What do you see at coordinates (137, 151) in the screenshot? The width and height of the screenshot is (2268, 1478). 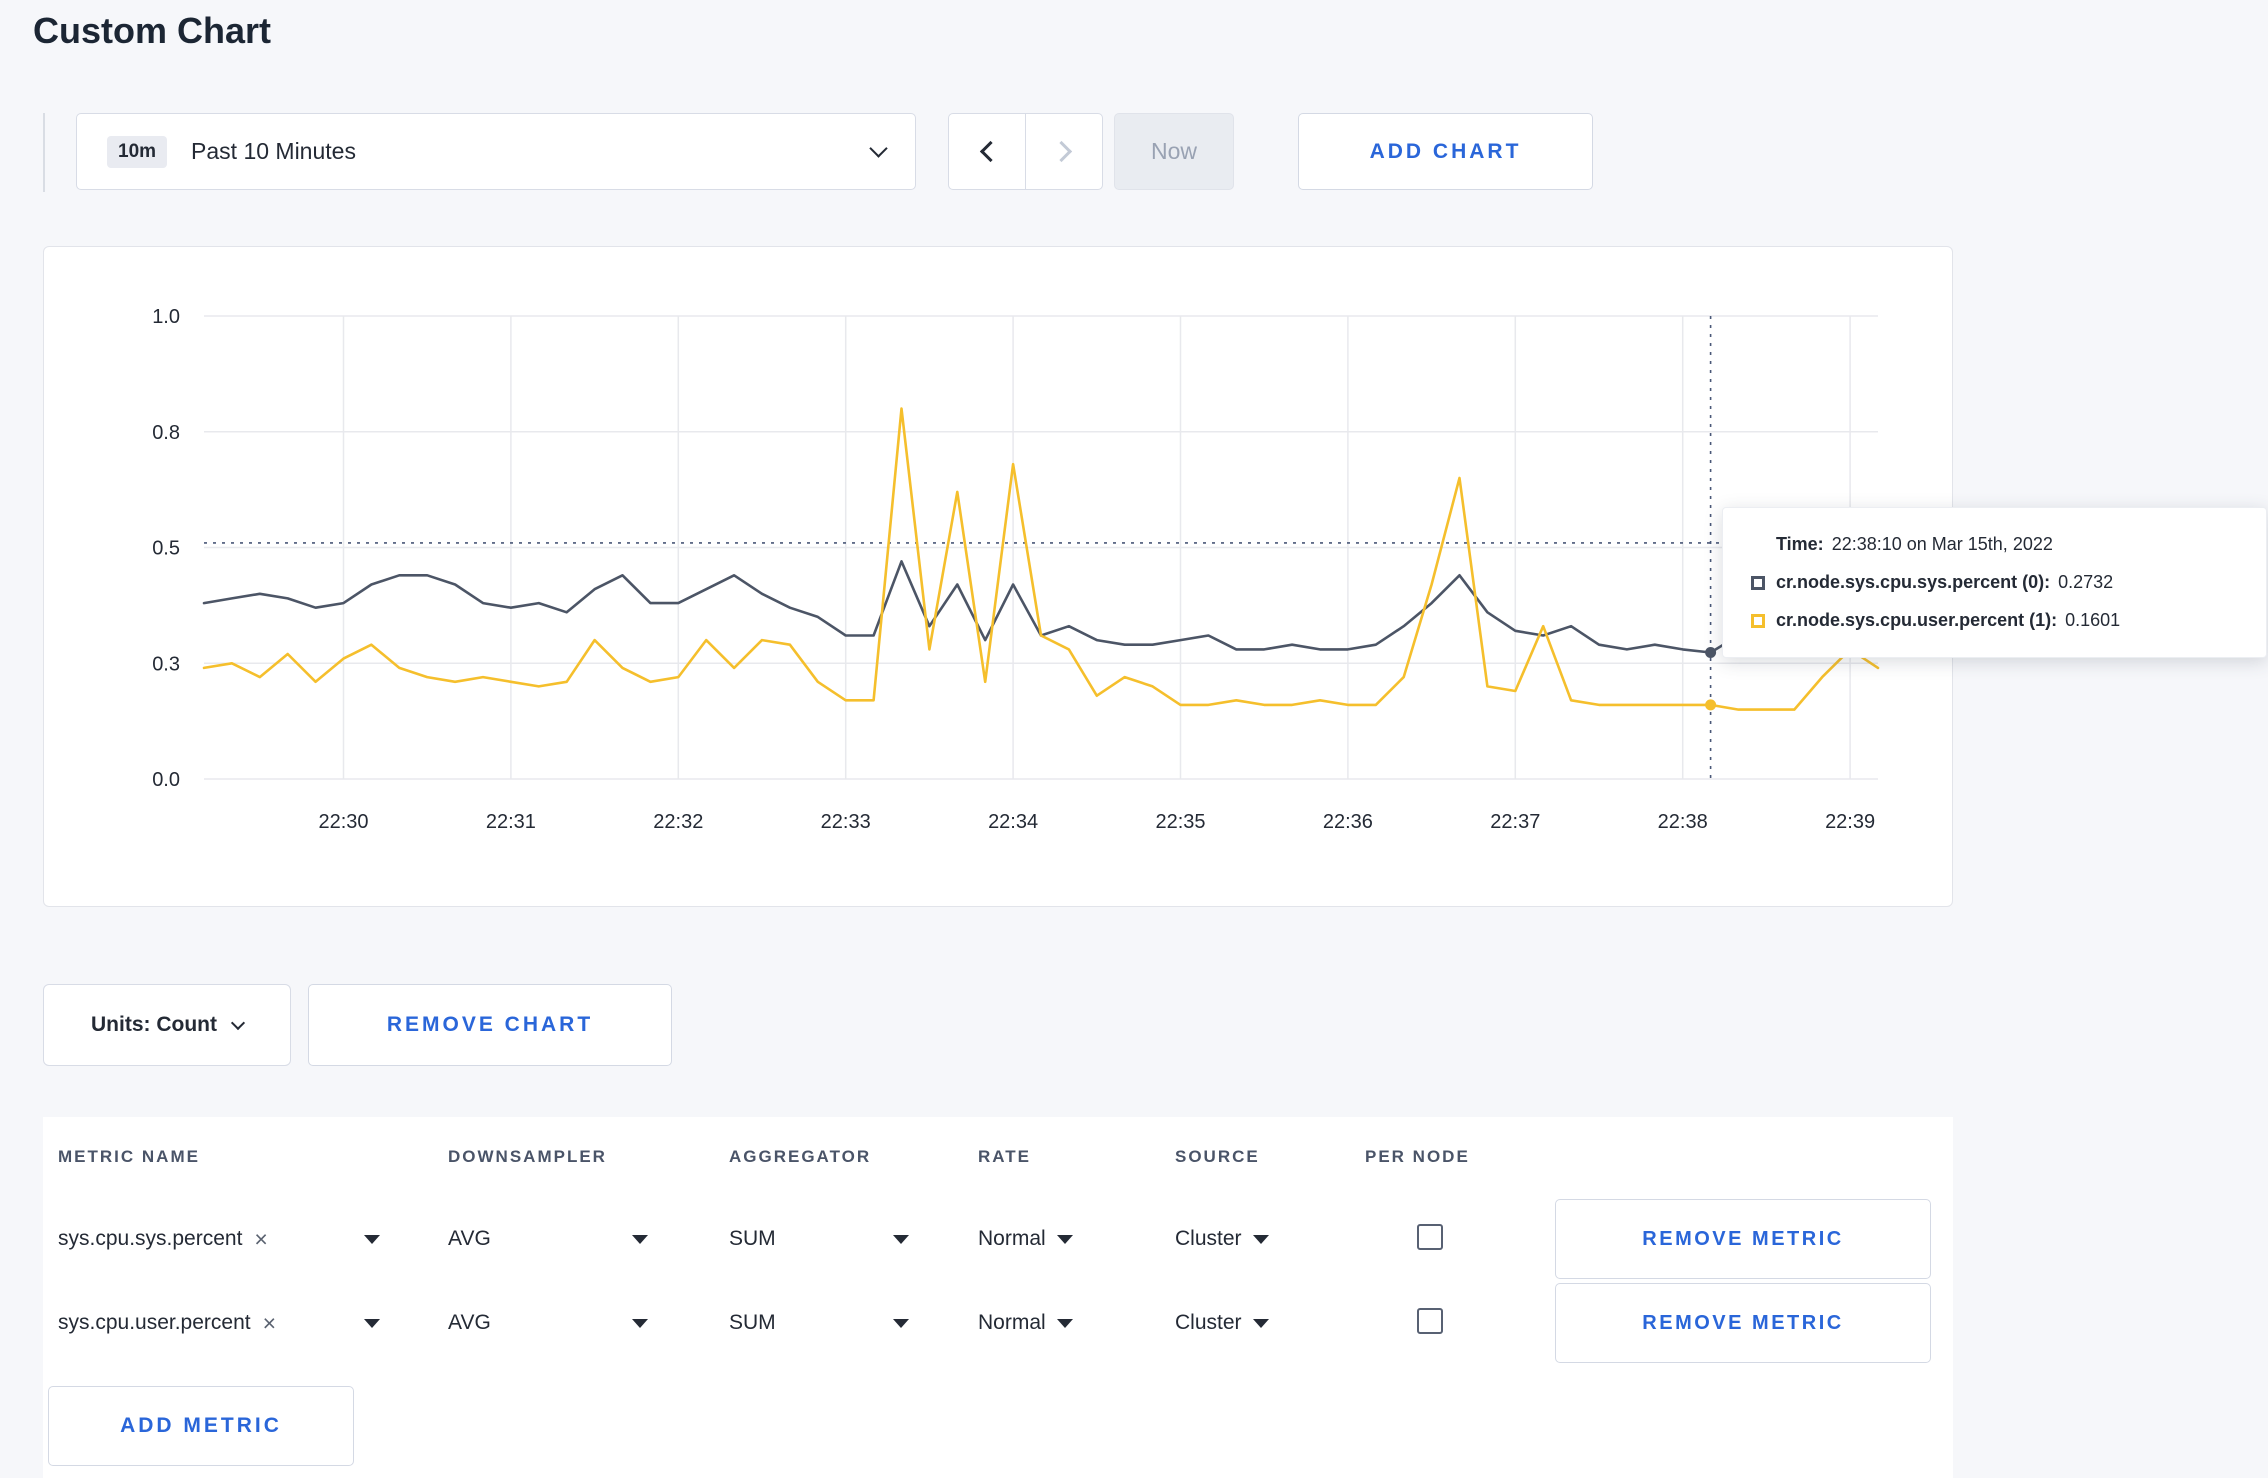 I see `time-range-badge: 10m` at bounding box center [137, 151].